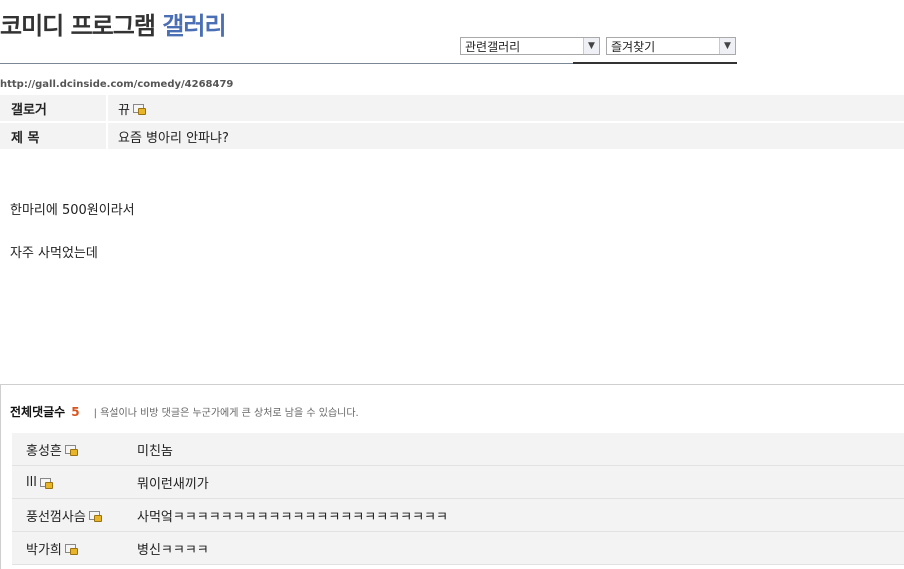  I want to click on subject-label: 제 목, so click(25, 138).